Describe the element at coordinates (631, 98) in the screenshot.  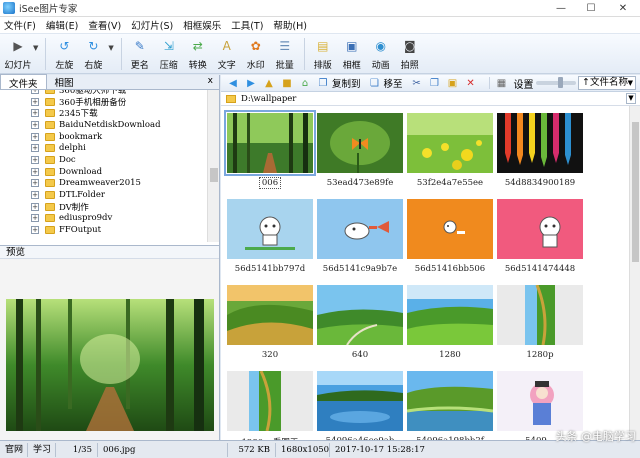
I see `path-dropdown-icon: ▼` at that location.